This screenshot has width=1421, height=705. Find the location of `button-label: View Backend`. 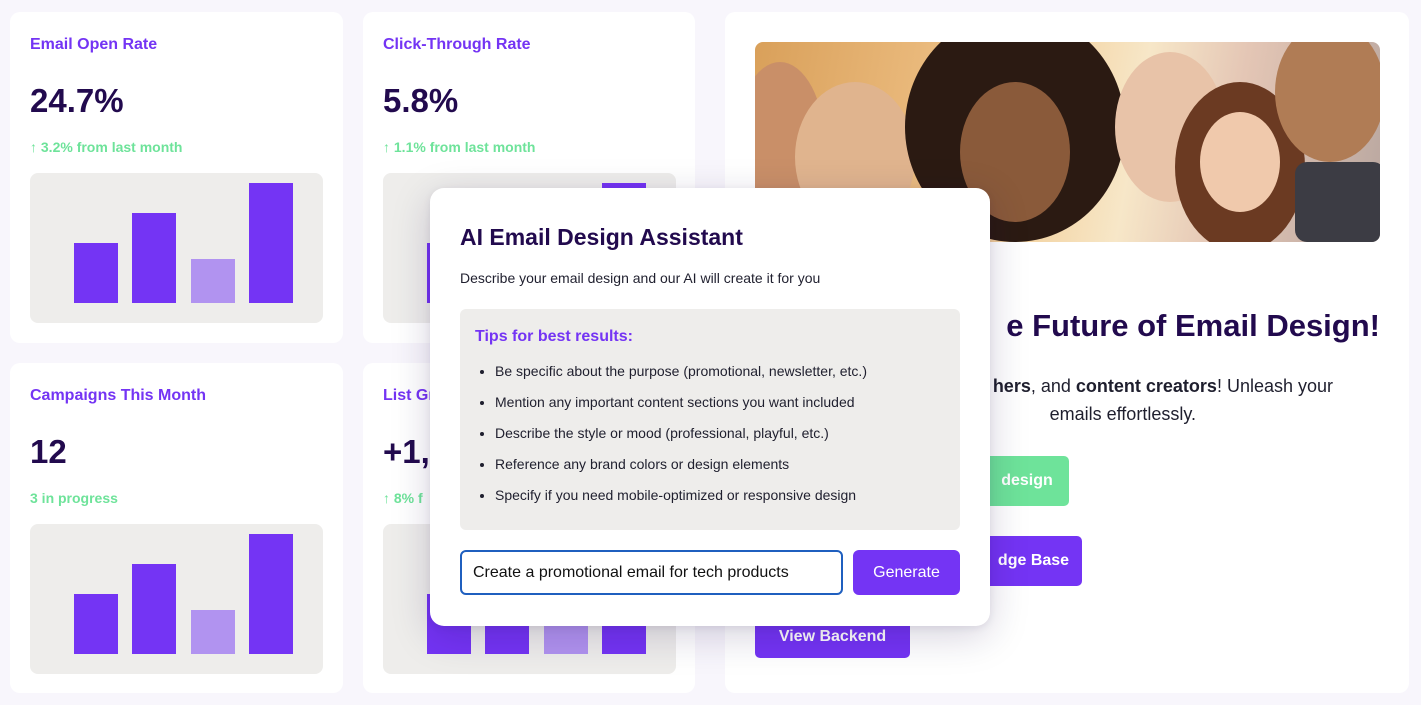

button-label: View Backend is located at coordinates (832, 636).